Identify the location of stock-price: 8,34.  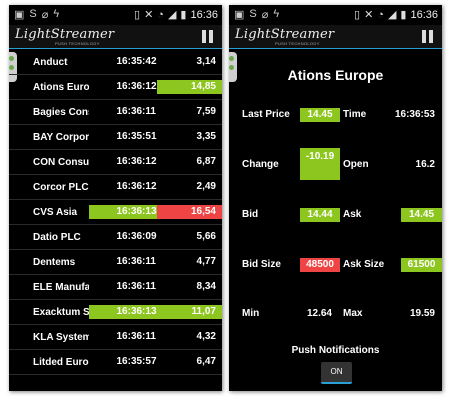
(206, 286).